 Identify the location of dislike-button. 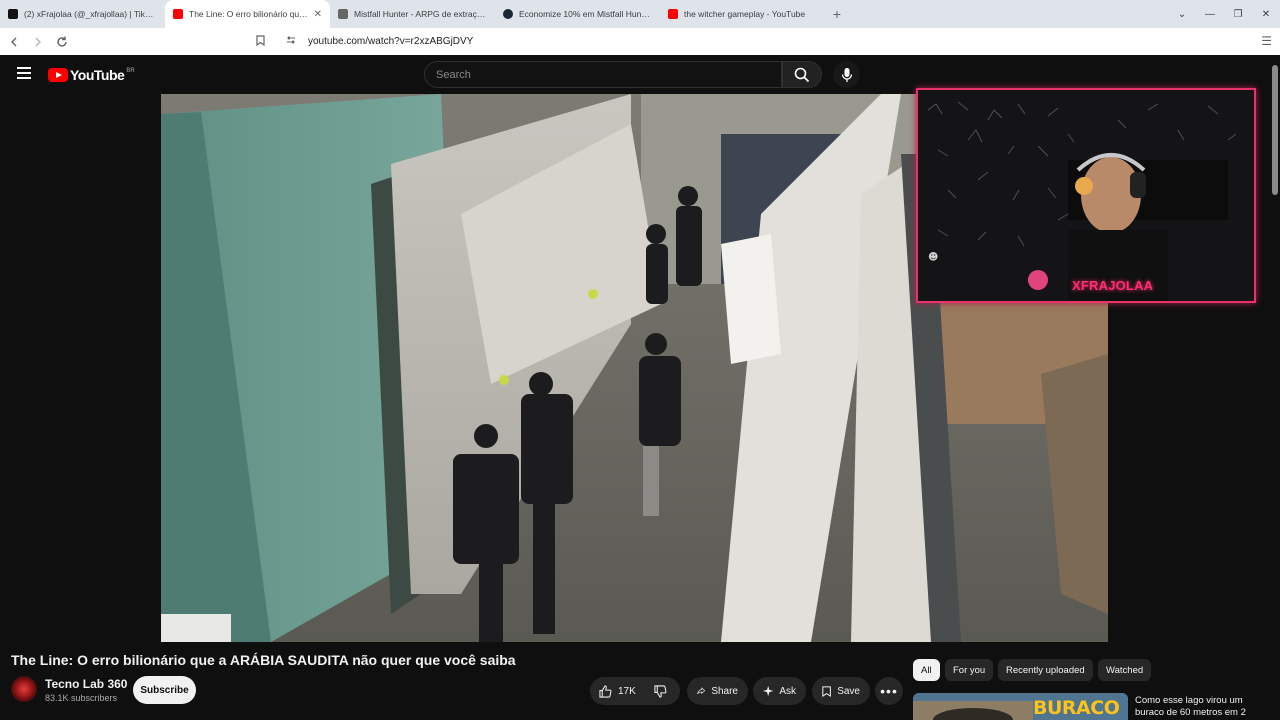
(663, 691).